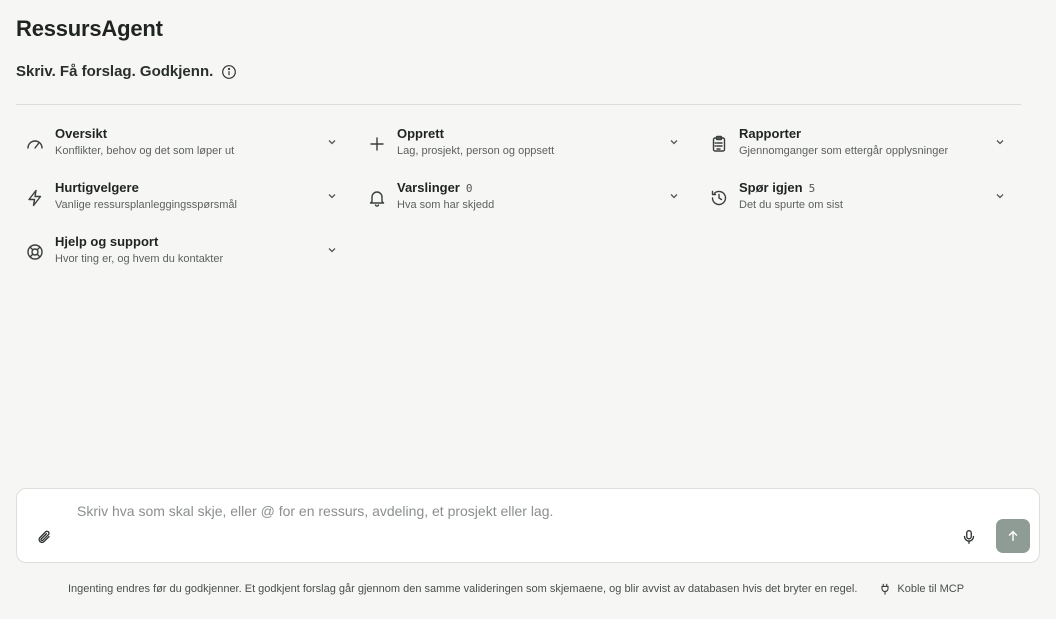 This screenshot has width=1056, height=619. I want to click on item-title: Hjelp og support, so click(107, 241).